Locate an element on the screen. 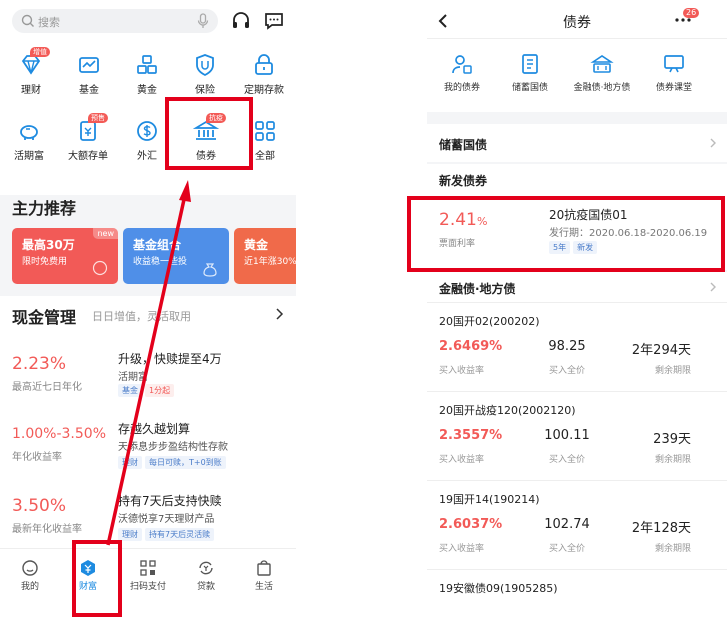  apps-icon is located at coordinates (265, 131).